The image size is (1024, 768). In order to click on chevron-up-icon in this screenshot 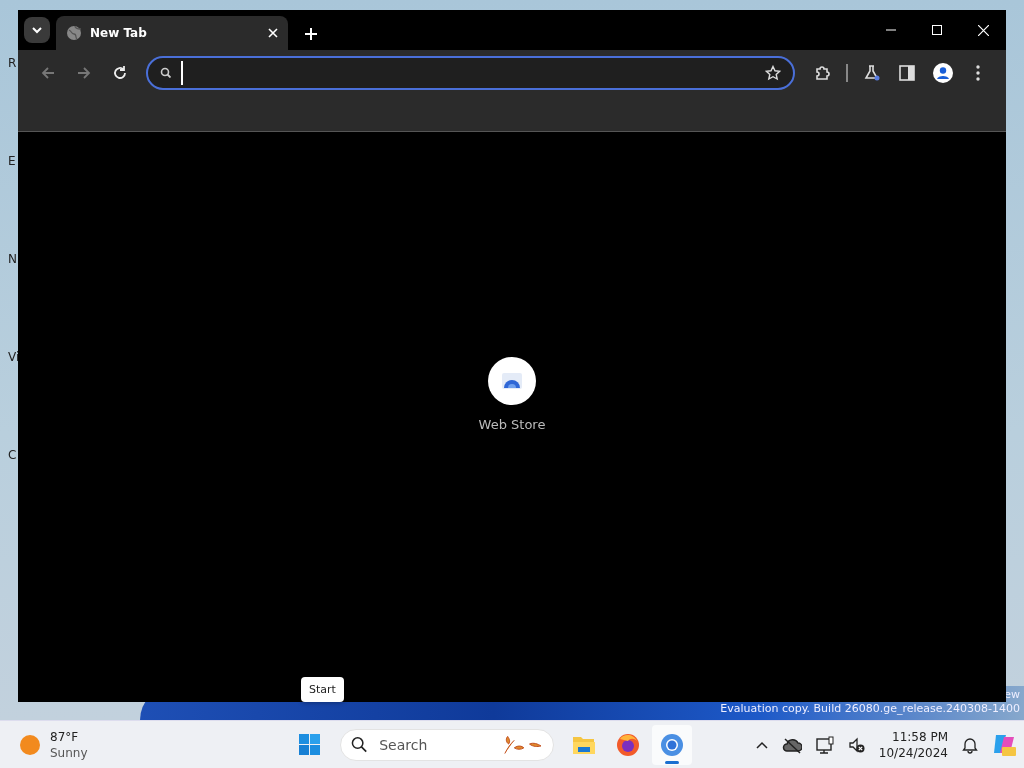, I will do `click(761, 744)`.